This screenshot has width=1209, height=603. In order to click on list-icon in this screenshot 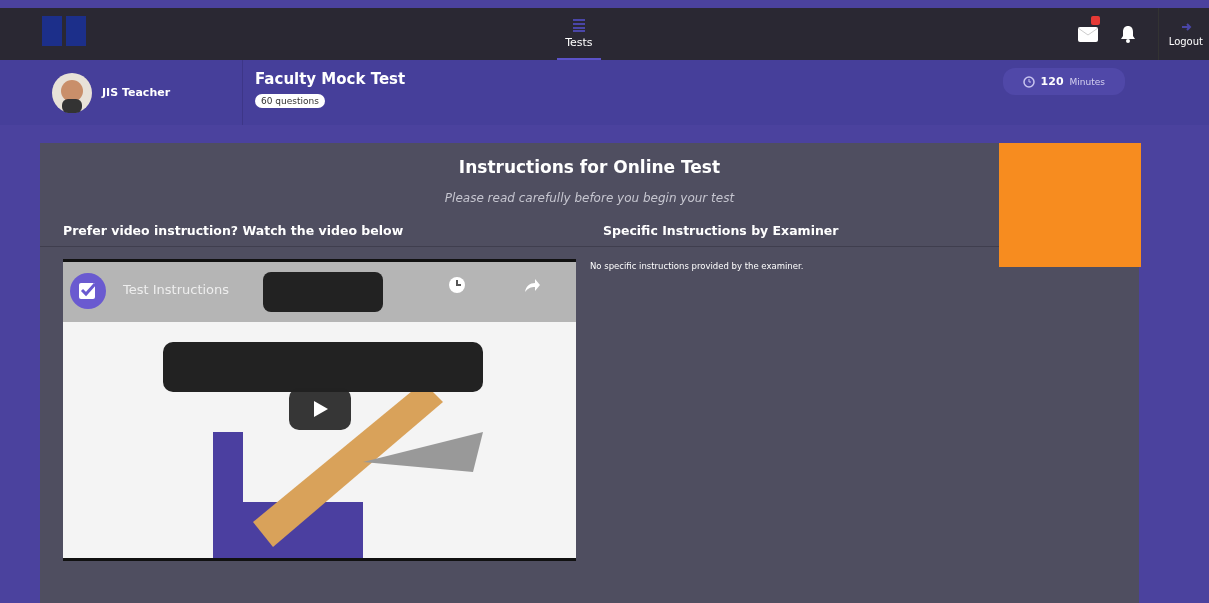, I will do `click(578, 24)`.